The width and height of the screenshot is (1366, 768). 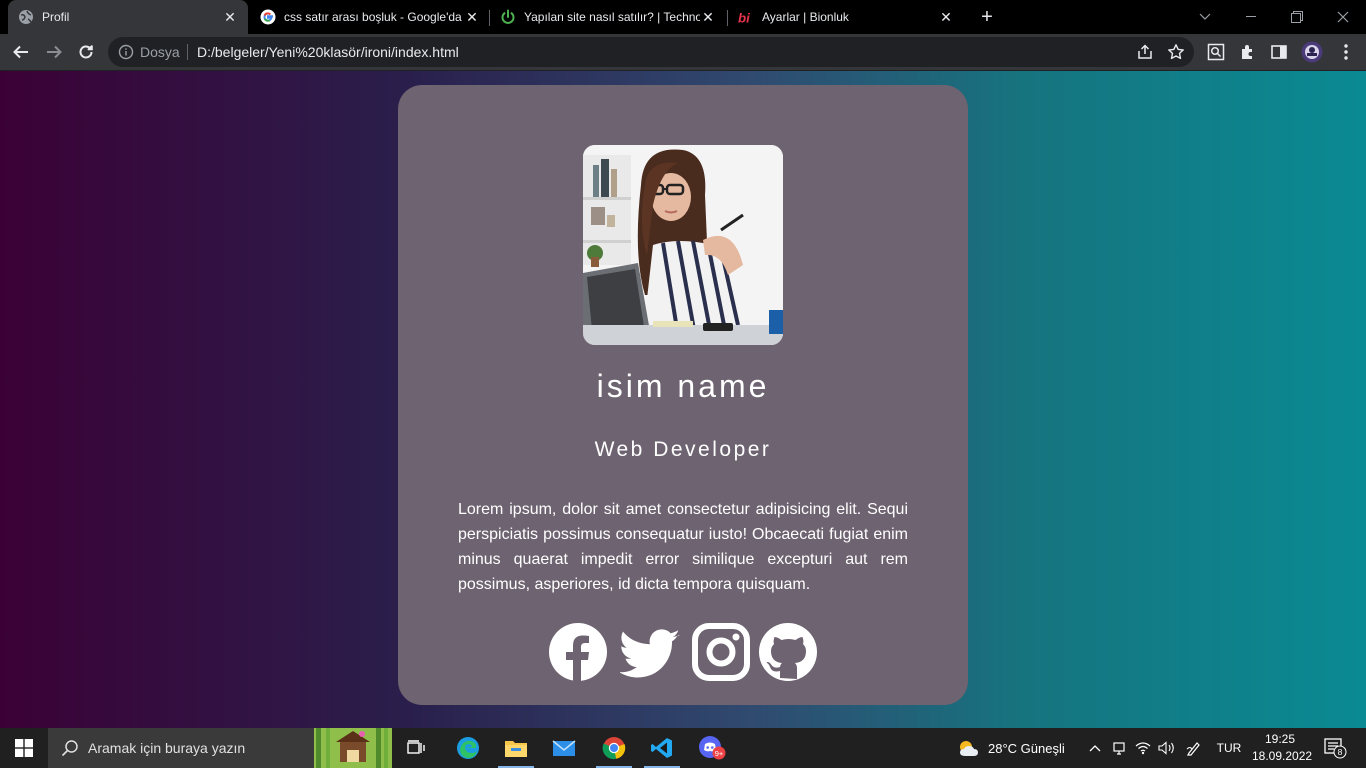 I want to click on new-tab-button: +, so click(x=987, y=17).